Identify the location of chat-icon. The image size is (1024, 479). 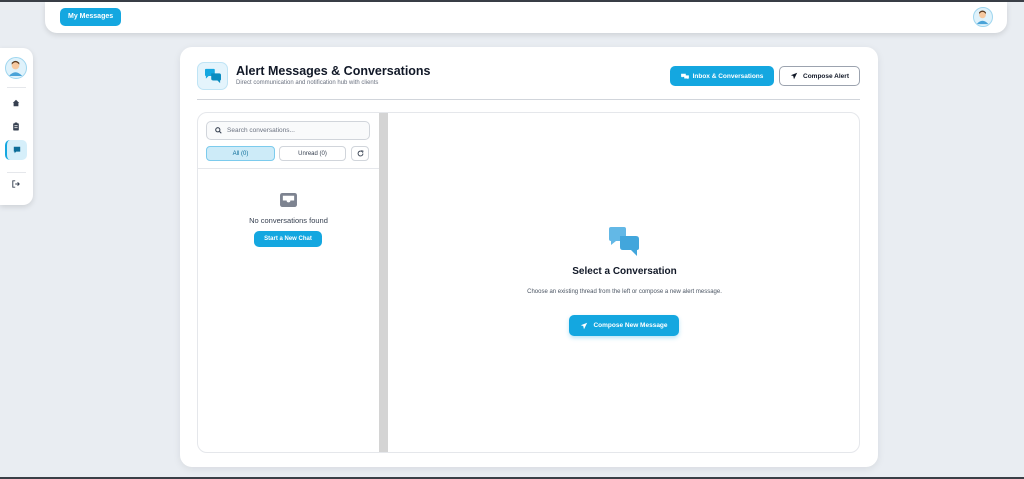
(17, 150).